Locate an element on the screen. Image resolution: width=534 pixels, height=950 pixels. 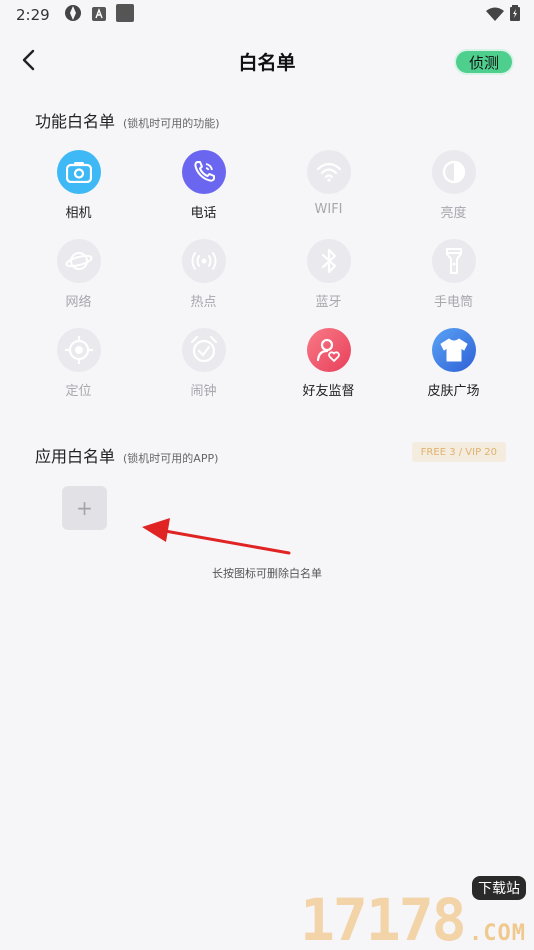
watermark-tag: 下载站 is located at coordinates (499, 888).